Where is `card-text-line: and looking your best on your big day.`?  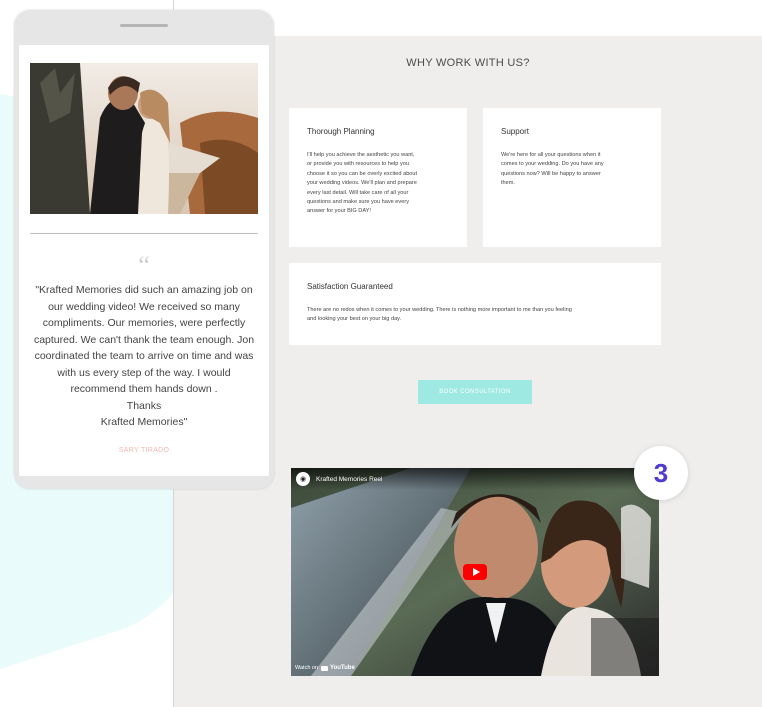
card-text-line: and looking your best on your big day. is located at coordinates (354, 319).